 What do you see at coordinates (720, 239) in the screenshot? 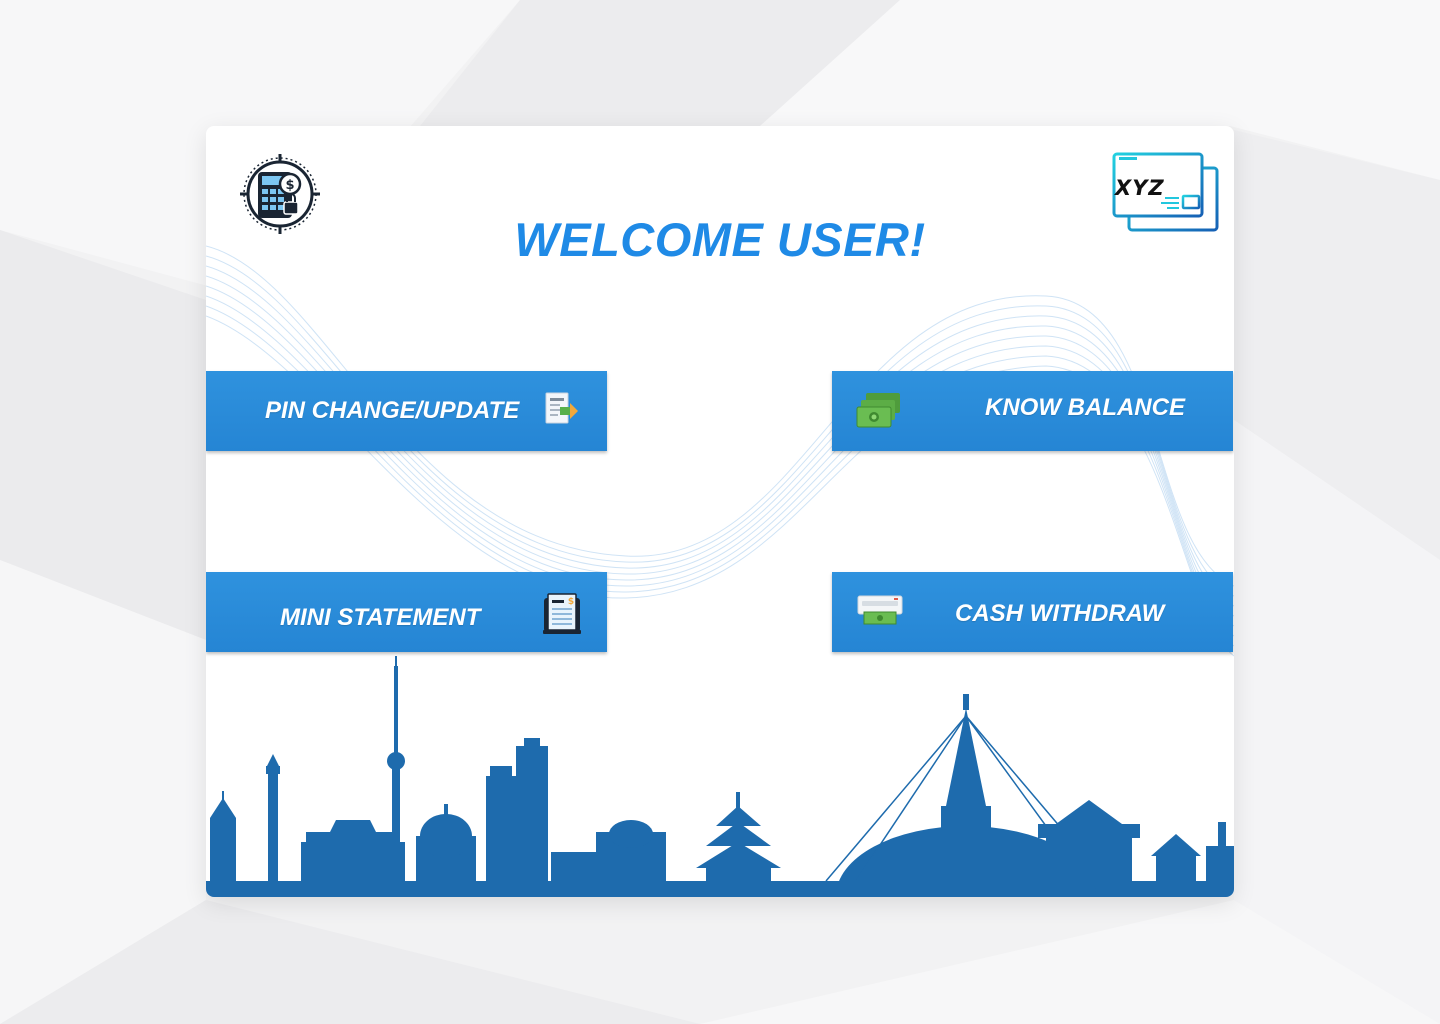
I see `page-title: WELCOME USER!` at bounding box center [720, 239].